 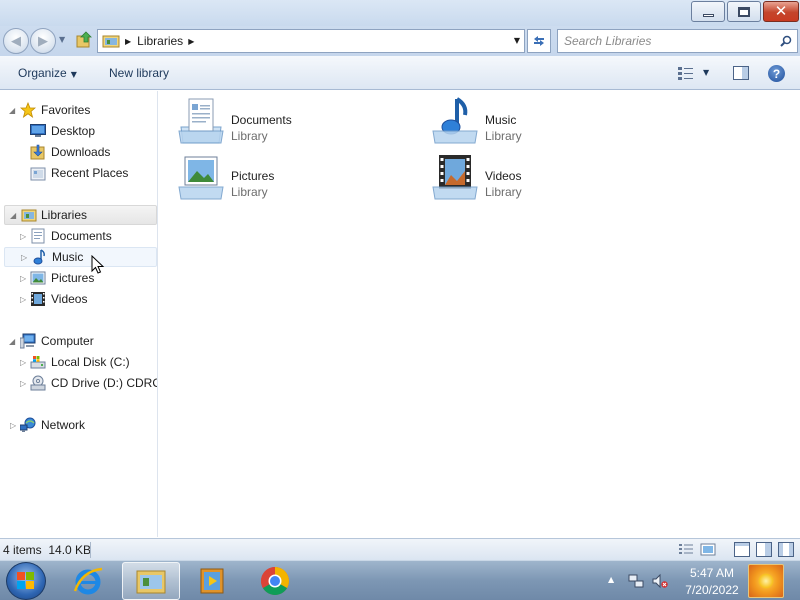 What do you see at coordinates (78, 110) in the screenshot?
I see `sidebar-item-favorites: ◢ Favorites` at bounding box center [78, 110].